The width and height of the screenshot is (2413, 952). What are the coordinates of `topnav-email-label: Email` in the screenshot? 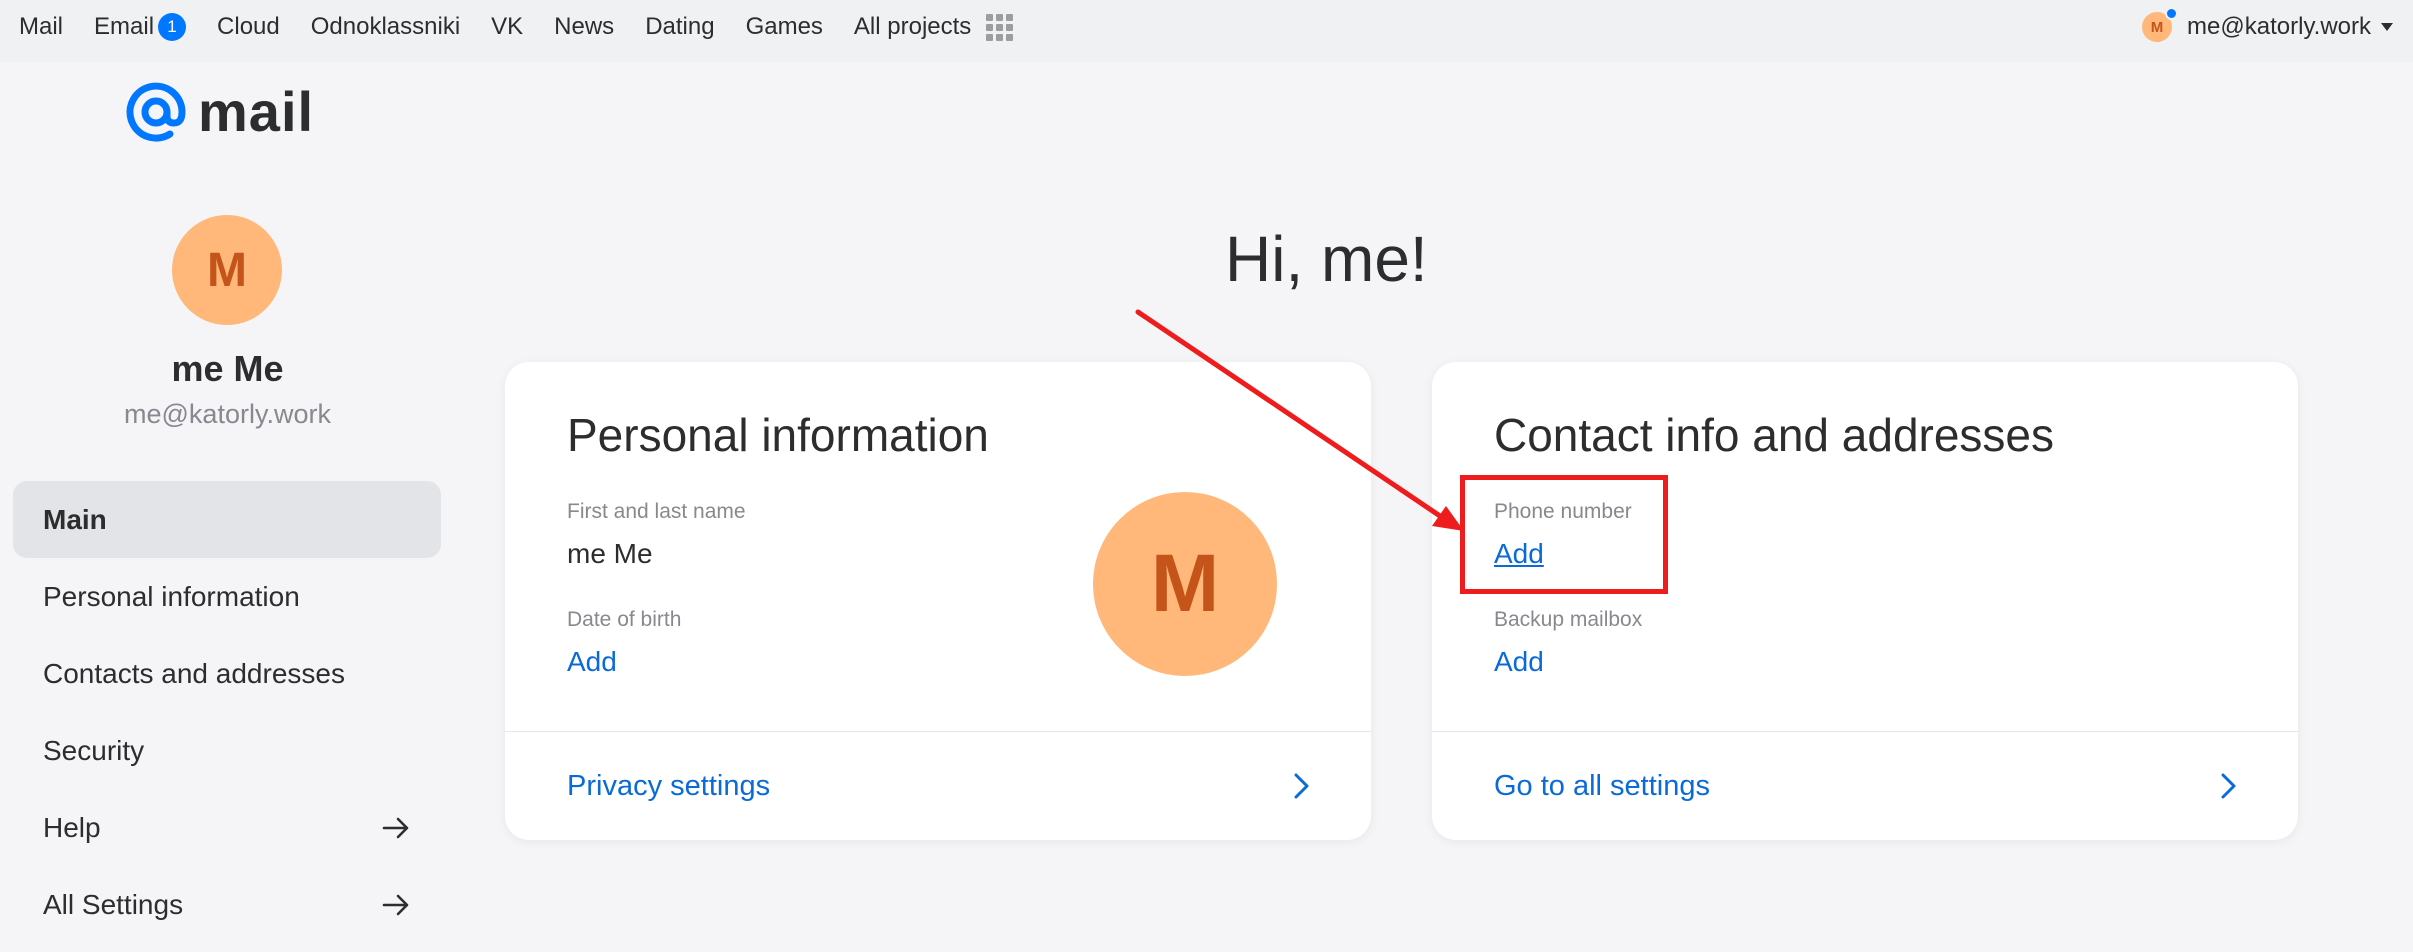 It's located at (124, 26).